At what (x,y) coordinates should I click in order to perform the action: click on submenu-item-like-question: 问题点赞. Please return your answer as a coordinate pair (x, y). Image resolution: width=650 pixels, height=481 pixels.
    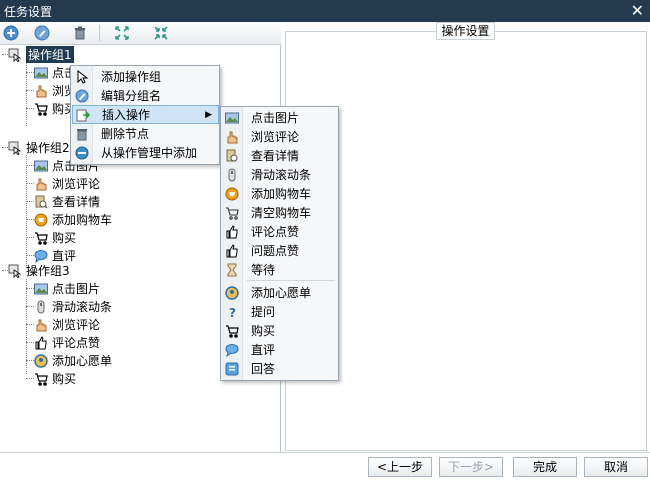
    Looking at the image, I should click on (280, 250).